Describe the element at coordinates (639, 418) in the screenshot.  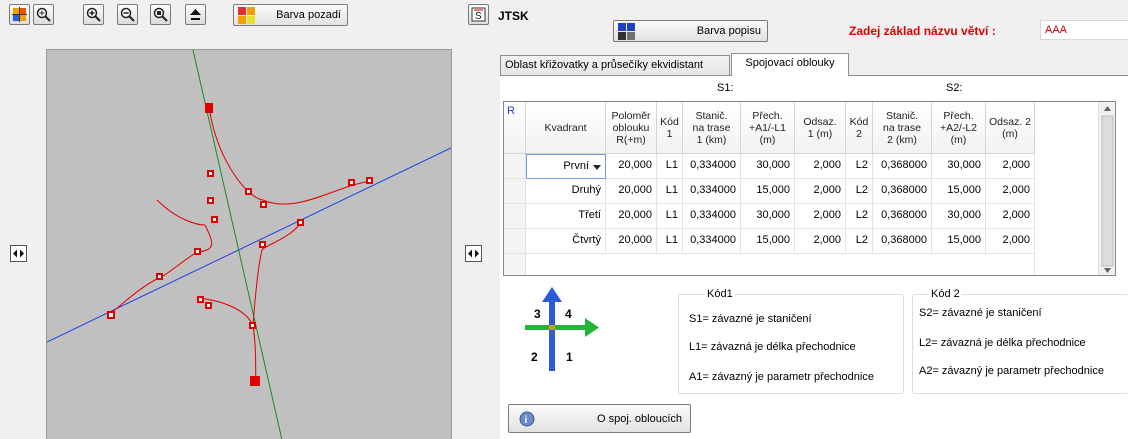
I see `about-curves-label: O spoj. obloucích` at that location.